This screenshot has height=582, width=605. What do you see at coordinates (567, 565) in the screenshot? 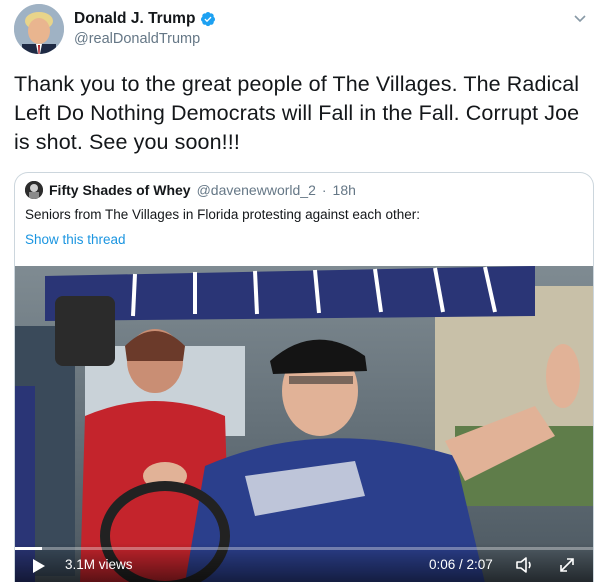
I see `expand-icon` at bounding box center [567, 565].